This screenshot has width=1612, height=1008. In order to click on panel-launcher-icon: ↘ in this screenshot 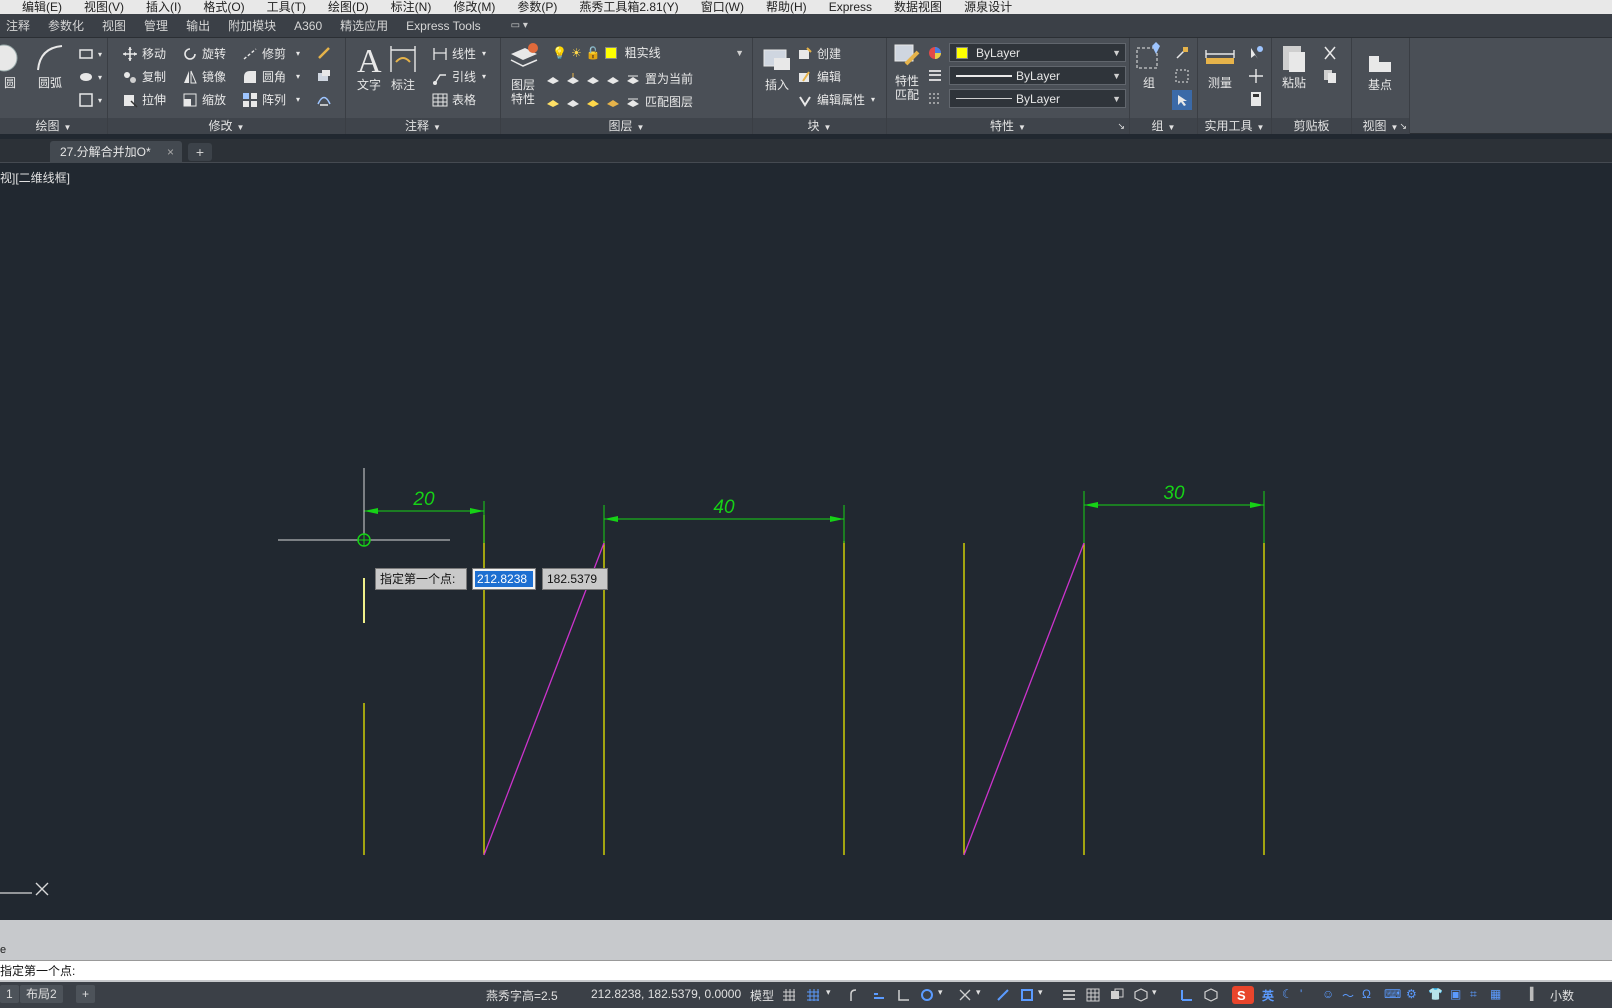, I will do `click(1403, 126)`.